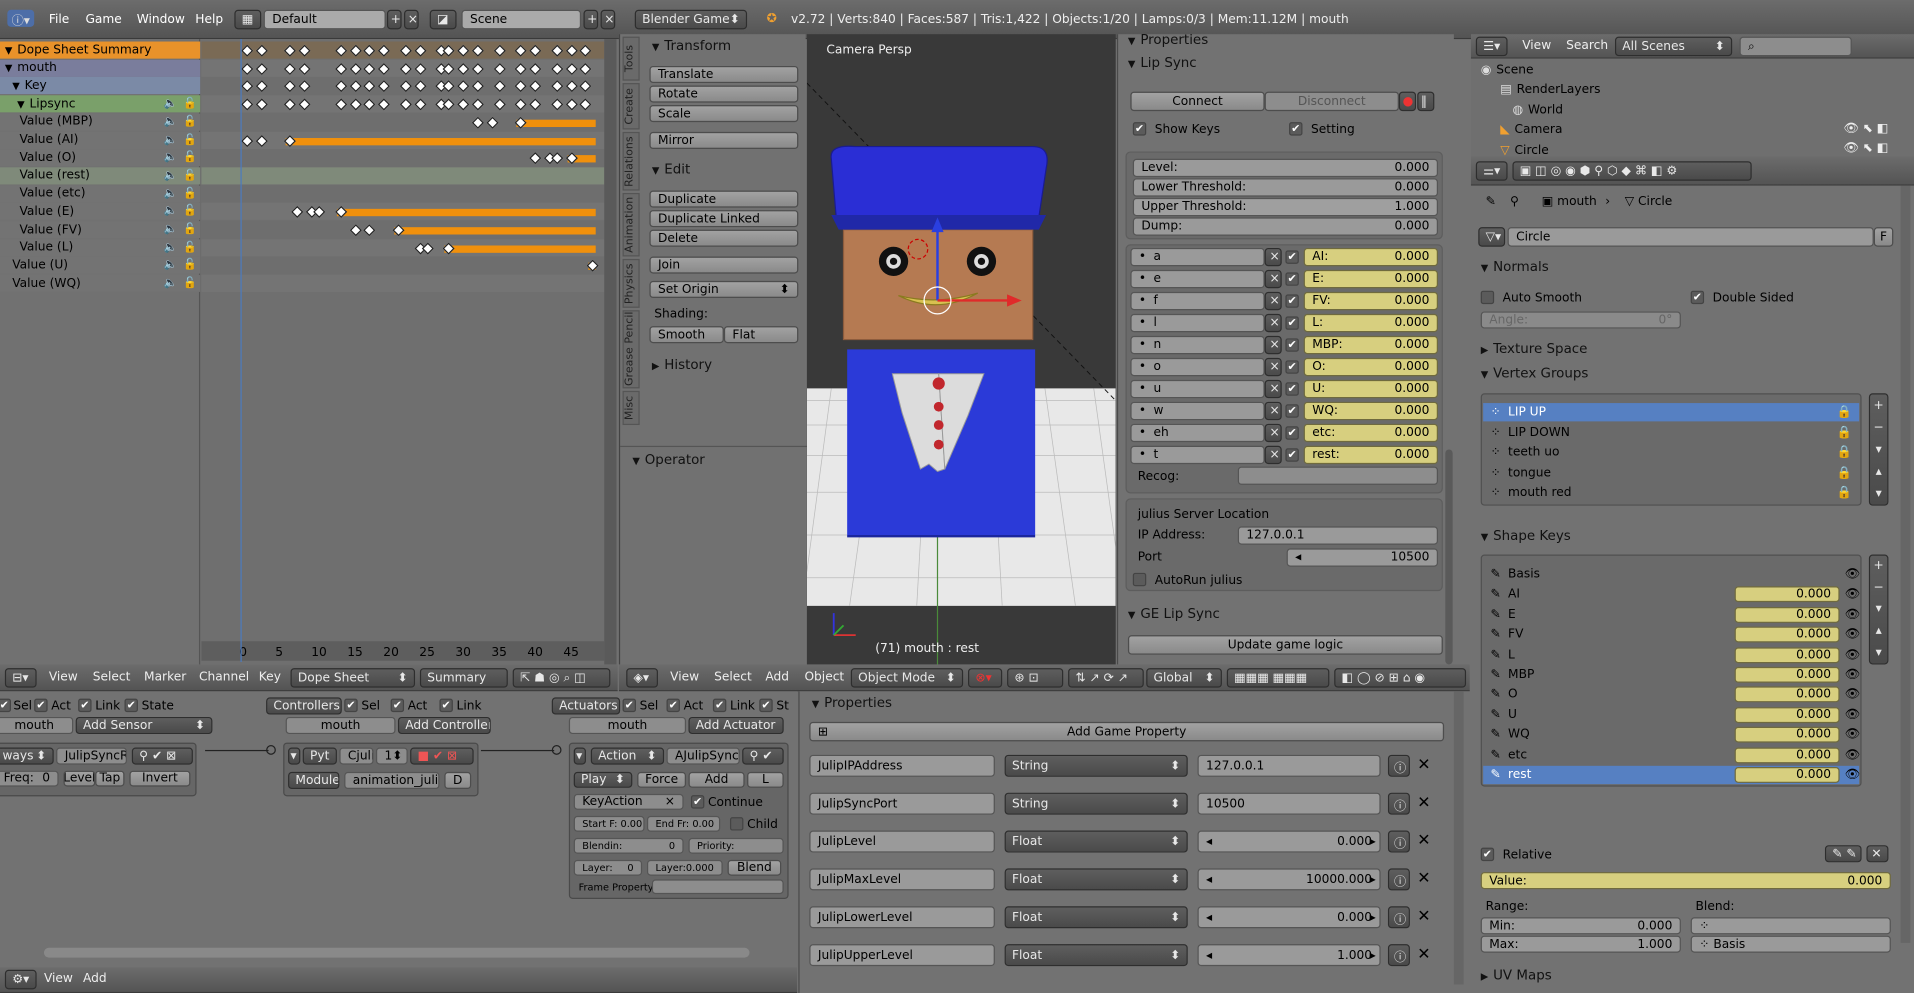 Image resolution: width=1914 pixels, height=993 pixels. What do you see at coordinates (1587, 45) in the screenshot?
I see `outliner-menu-search: Search` at bounding box center [1587, 45].